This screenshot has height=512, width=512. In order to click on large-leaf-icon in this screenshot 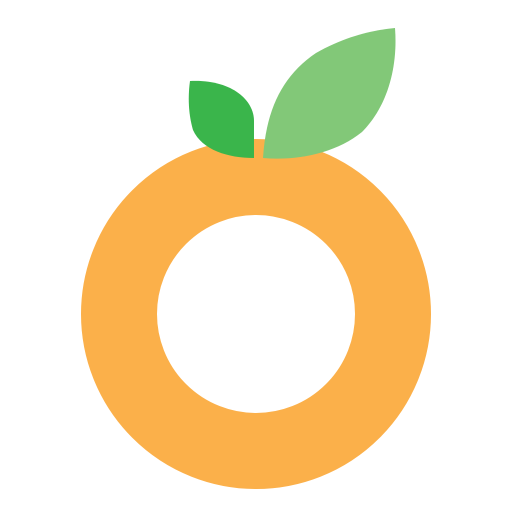, I will do `click(329, 93)`.